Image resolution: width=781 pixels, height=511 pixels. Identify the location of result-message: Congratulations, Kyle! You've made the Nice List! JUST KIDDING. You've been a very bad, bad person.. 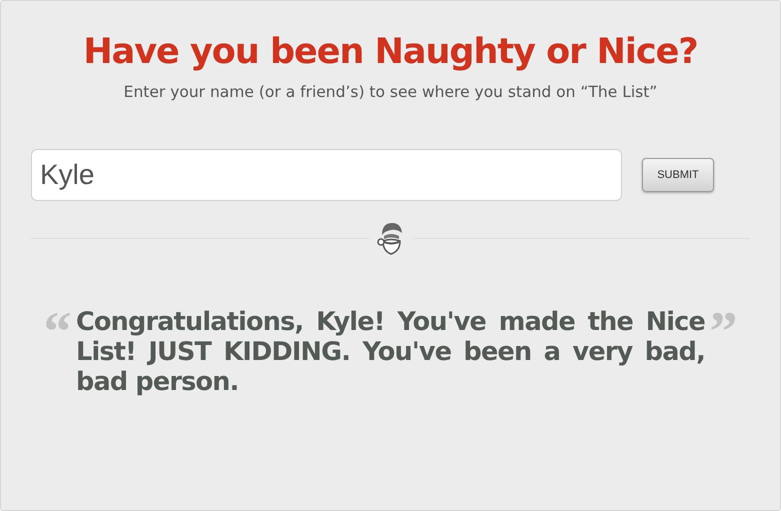
(390, 352).